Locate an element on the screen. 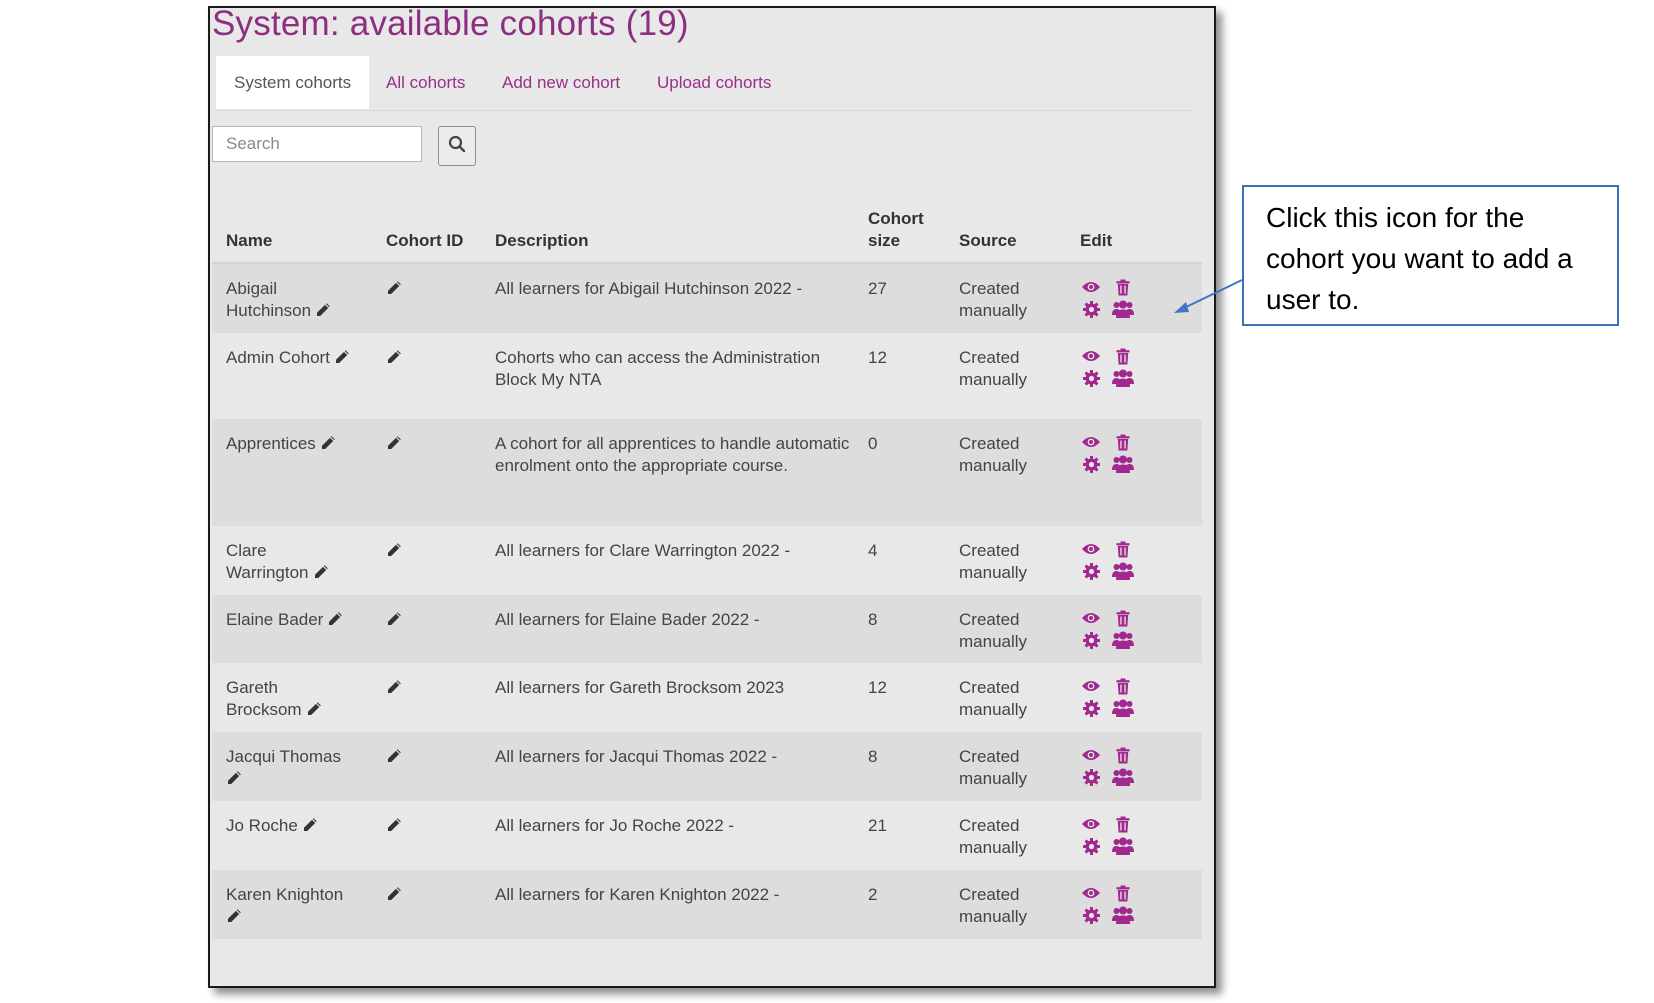  cohort-name: Jo Roche is located at coordinates (293, 826).